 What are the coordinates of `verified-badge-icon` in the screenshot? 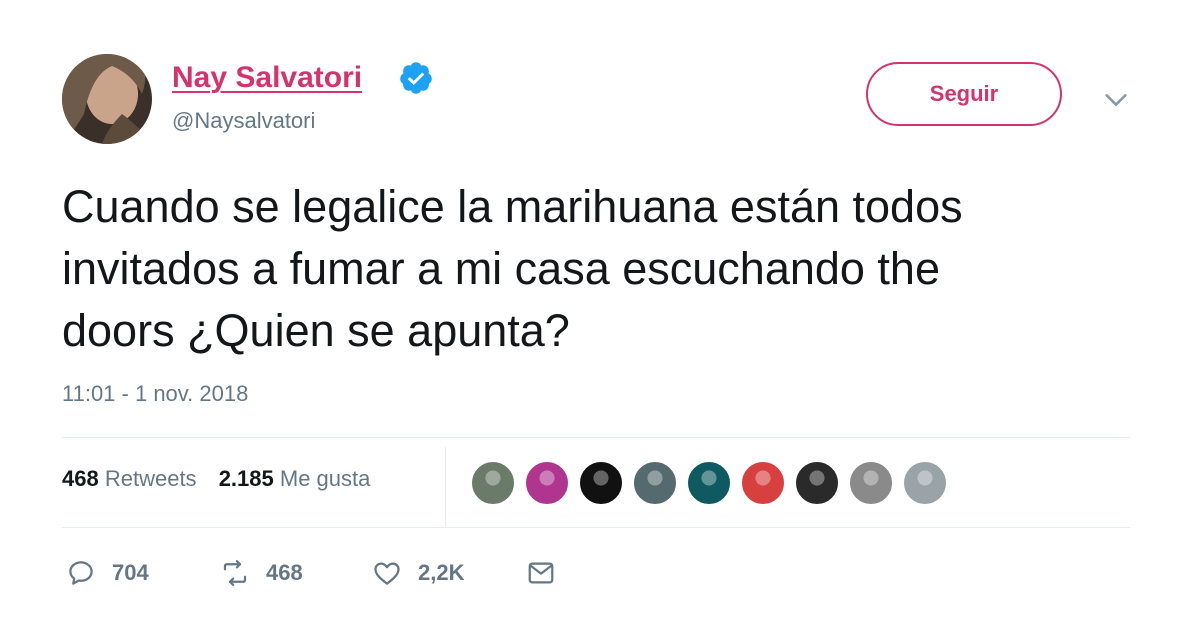 It's located at (416, 78).